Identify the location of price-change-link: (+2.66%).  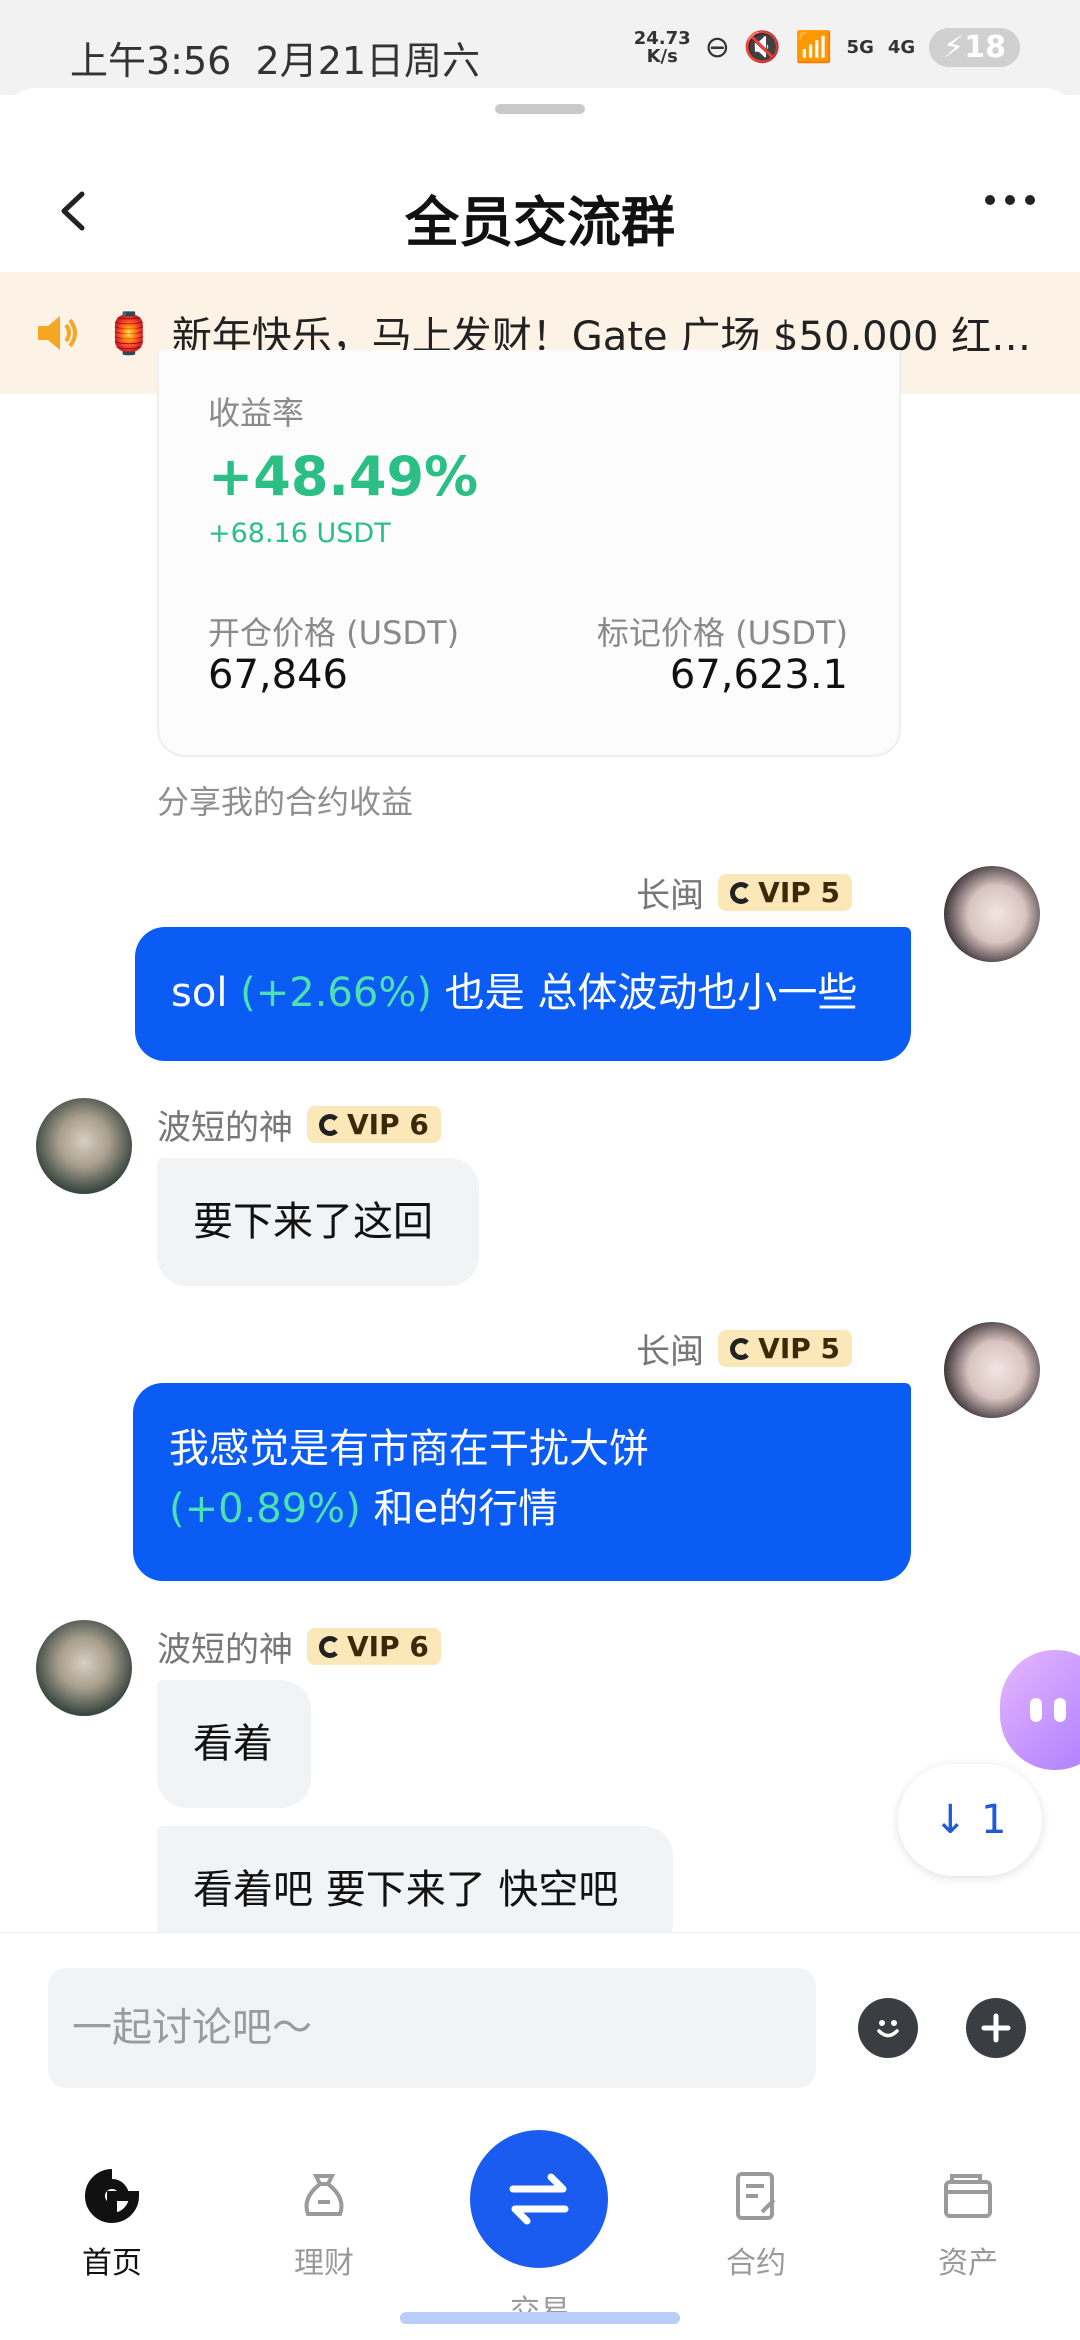
(336, 993).